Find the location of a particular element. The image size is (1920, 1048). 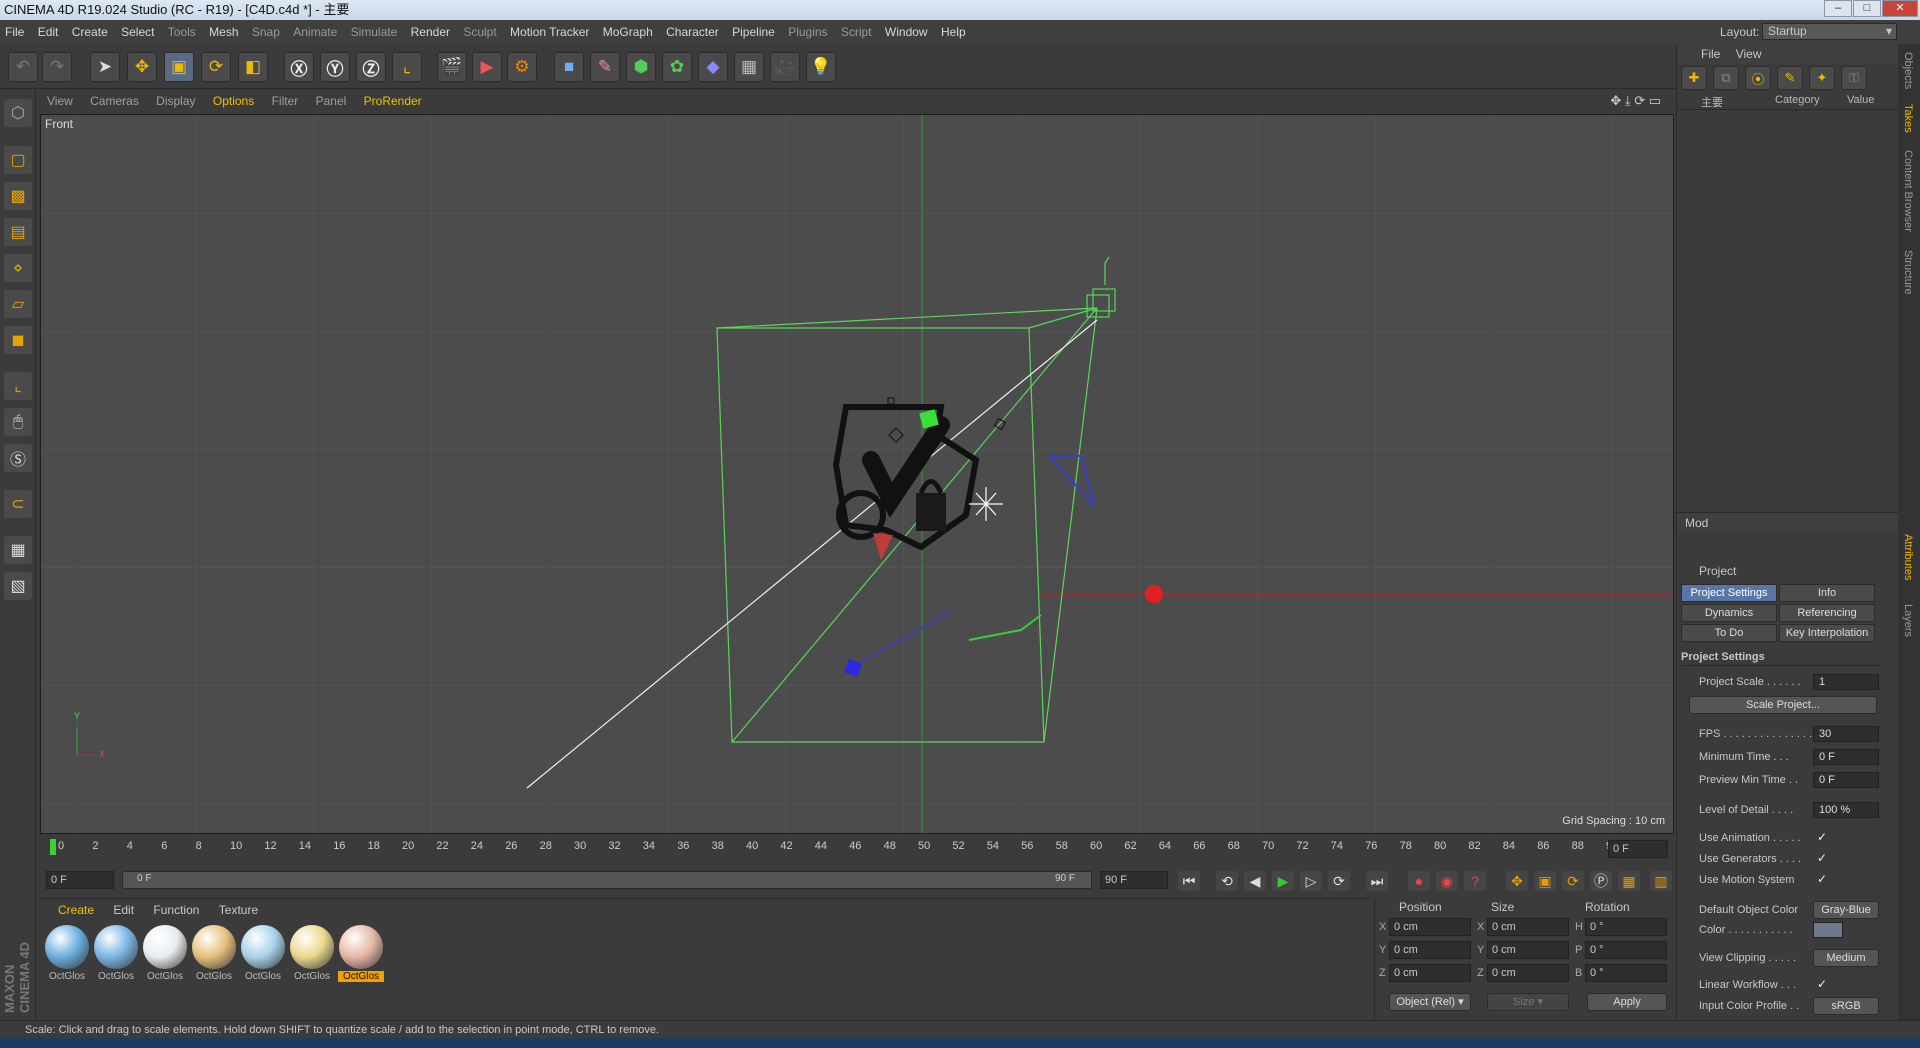

viewport-menu-view: View is located at coordinates (60, 101).